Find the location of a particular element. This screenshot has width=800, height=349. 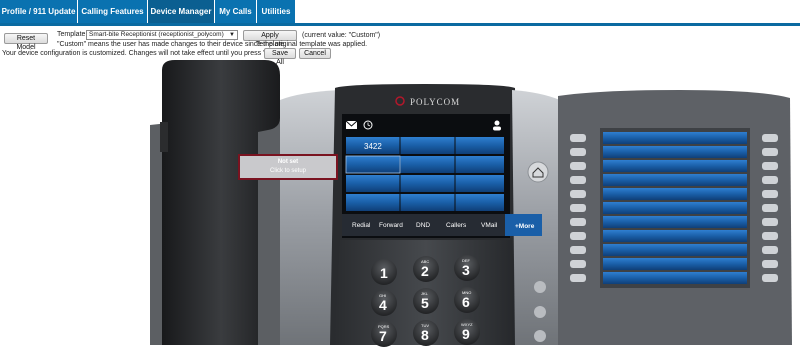

key-4: 4 is located at coordinates (383, 305).